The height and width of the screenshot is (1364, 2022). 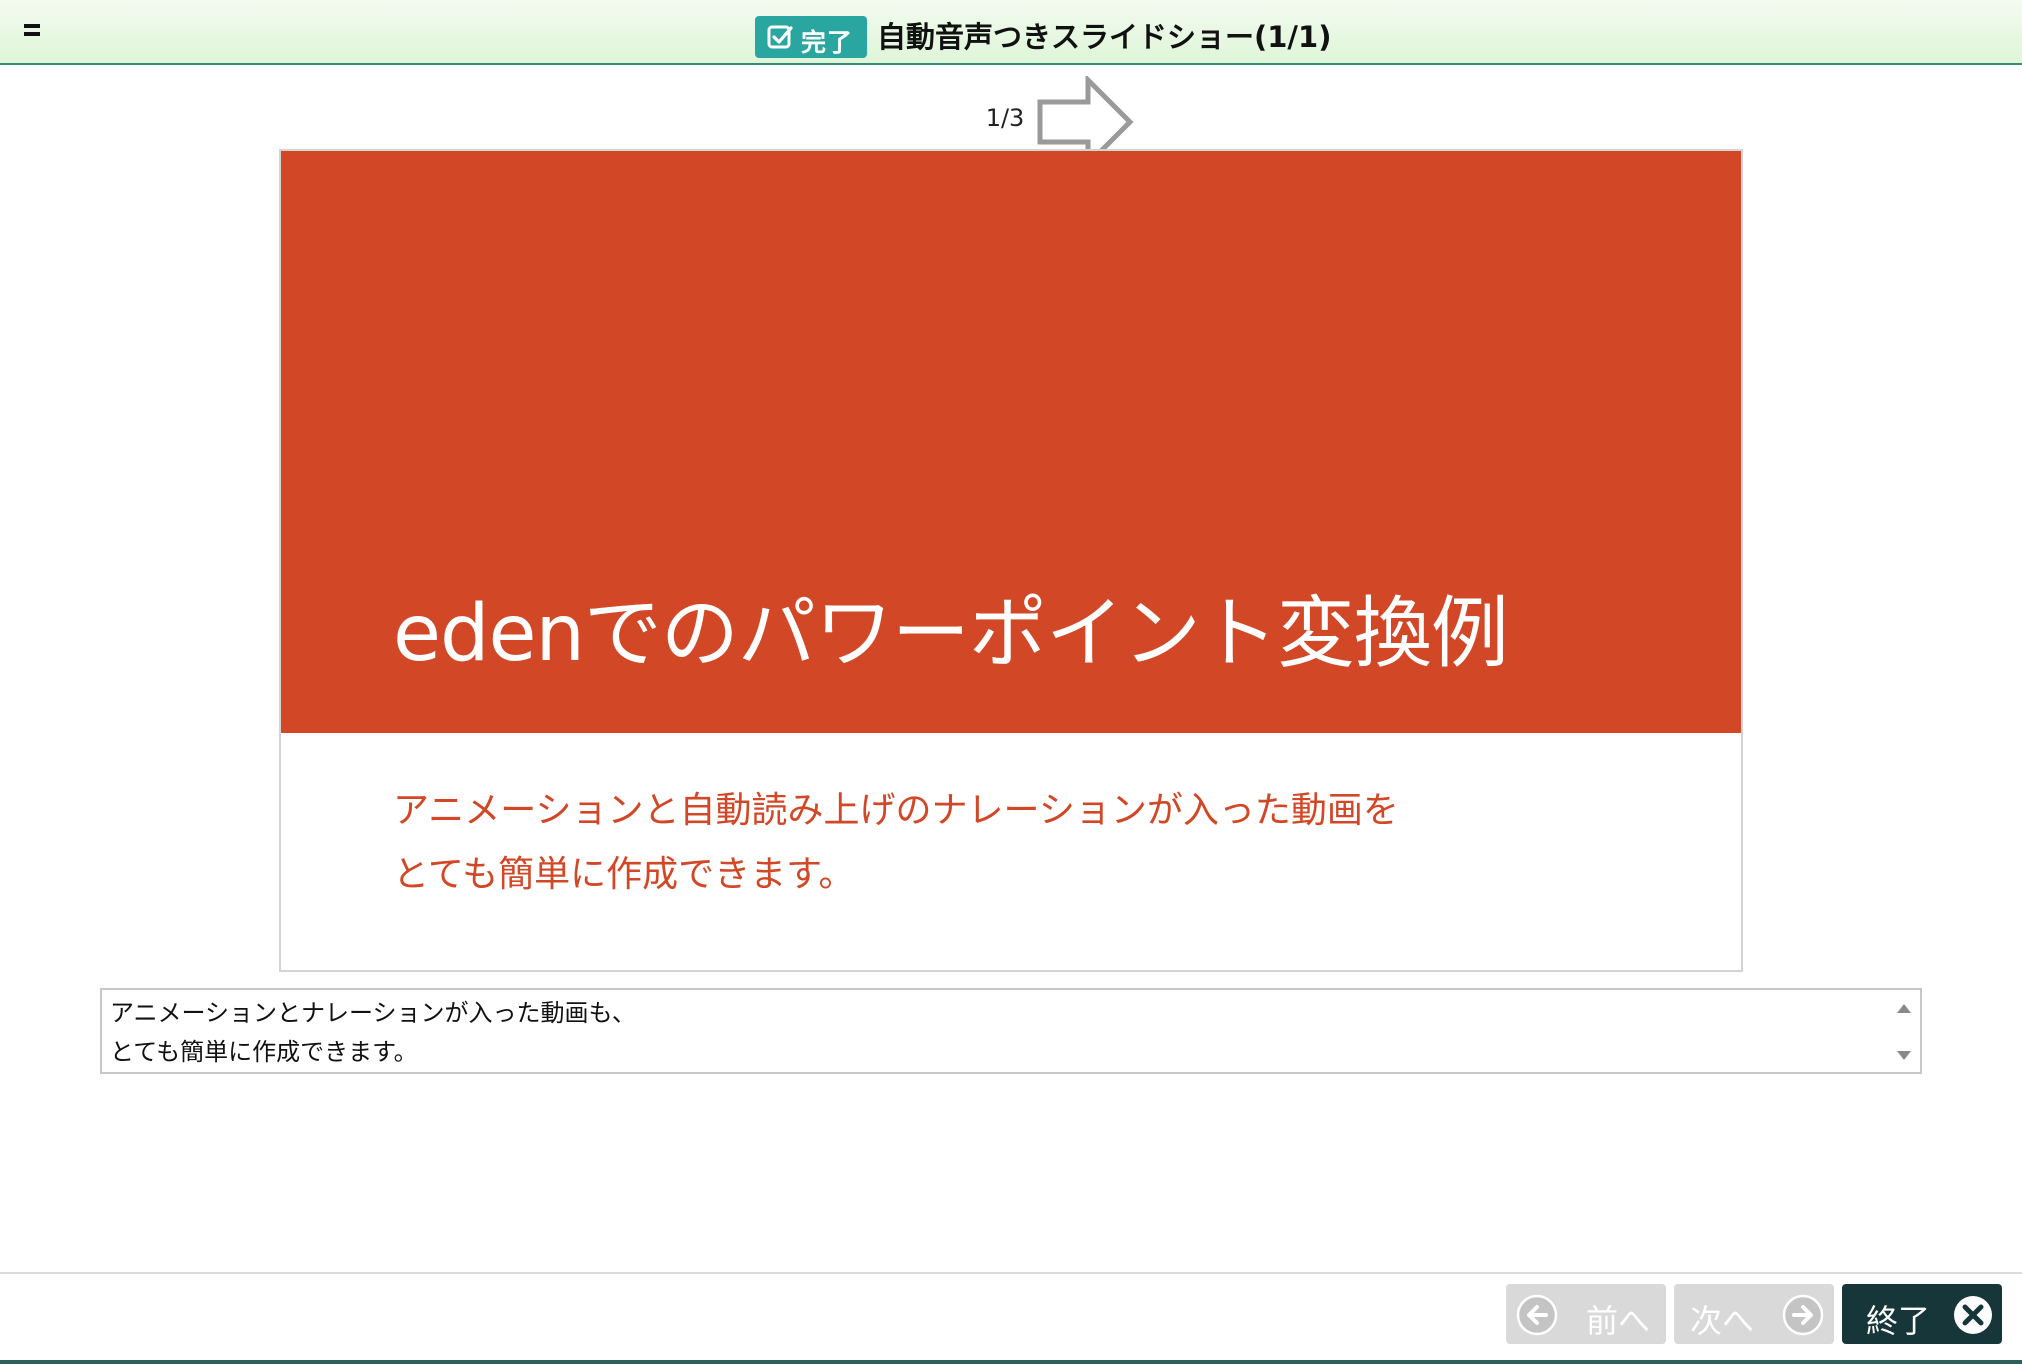 I want to click on scroll-down-icon, so click(x=1904, y=1056).